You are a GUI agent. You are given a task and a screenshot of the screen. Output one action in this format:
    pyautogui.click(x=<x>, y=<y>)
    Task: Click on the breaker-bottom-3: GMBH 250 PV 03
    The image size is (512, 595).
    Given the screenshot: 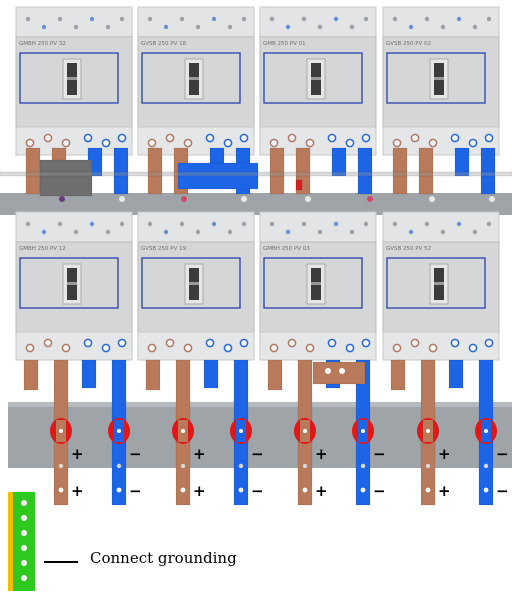 What is the action you would take?
    pyautogui.click(x=318, y=286)
    